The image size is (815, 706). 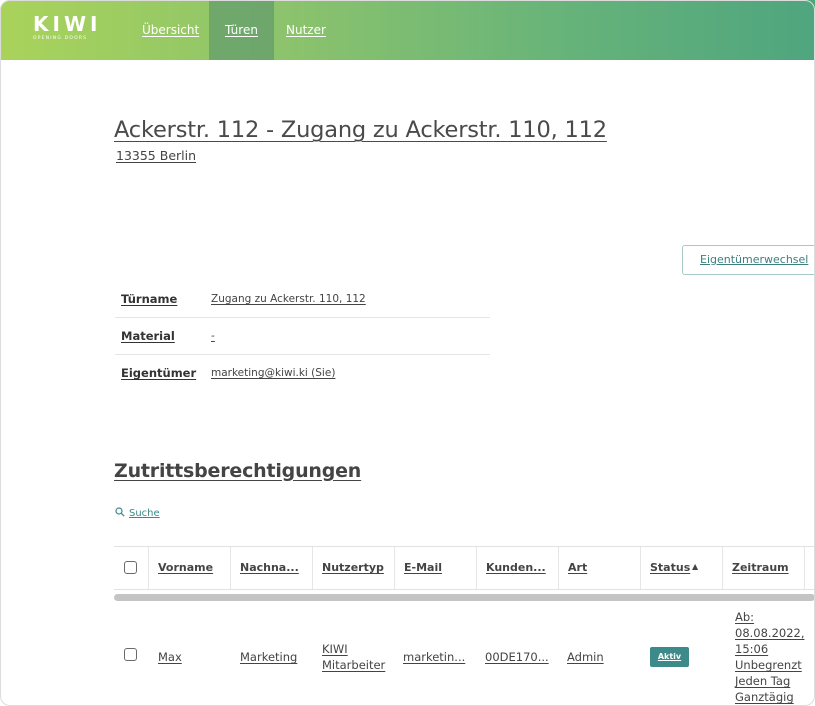 I want to click on select-all-checkbox, so click(x=130, y=567).